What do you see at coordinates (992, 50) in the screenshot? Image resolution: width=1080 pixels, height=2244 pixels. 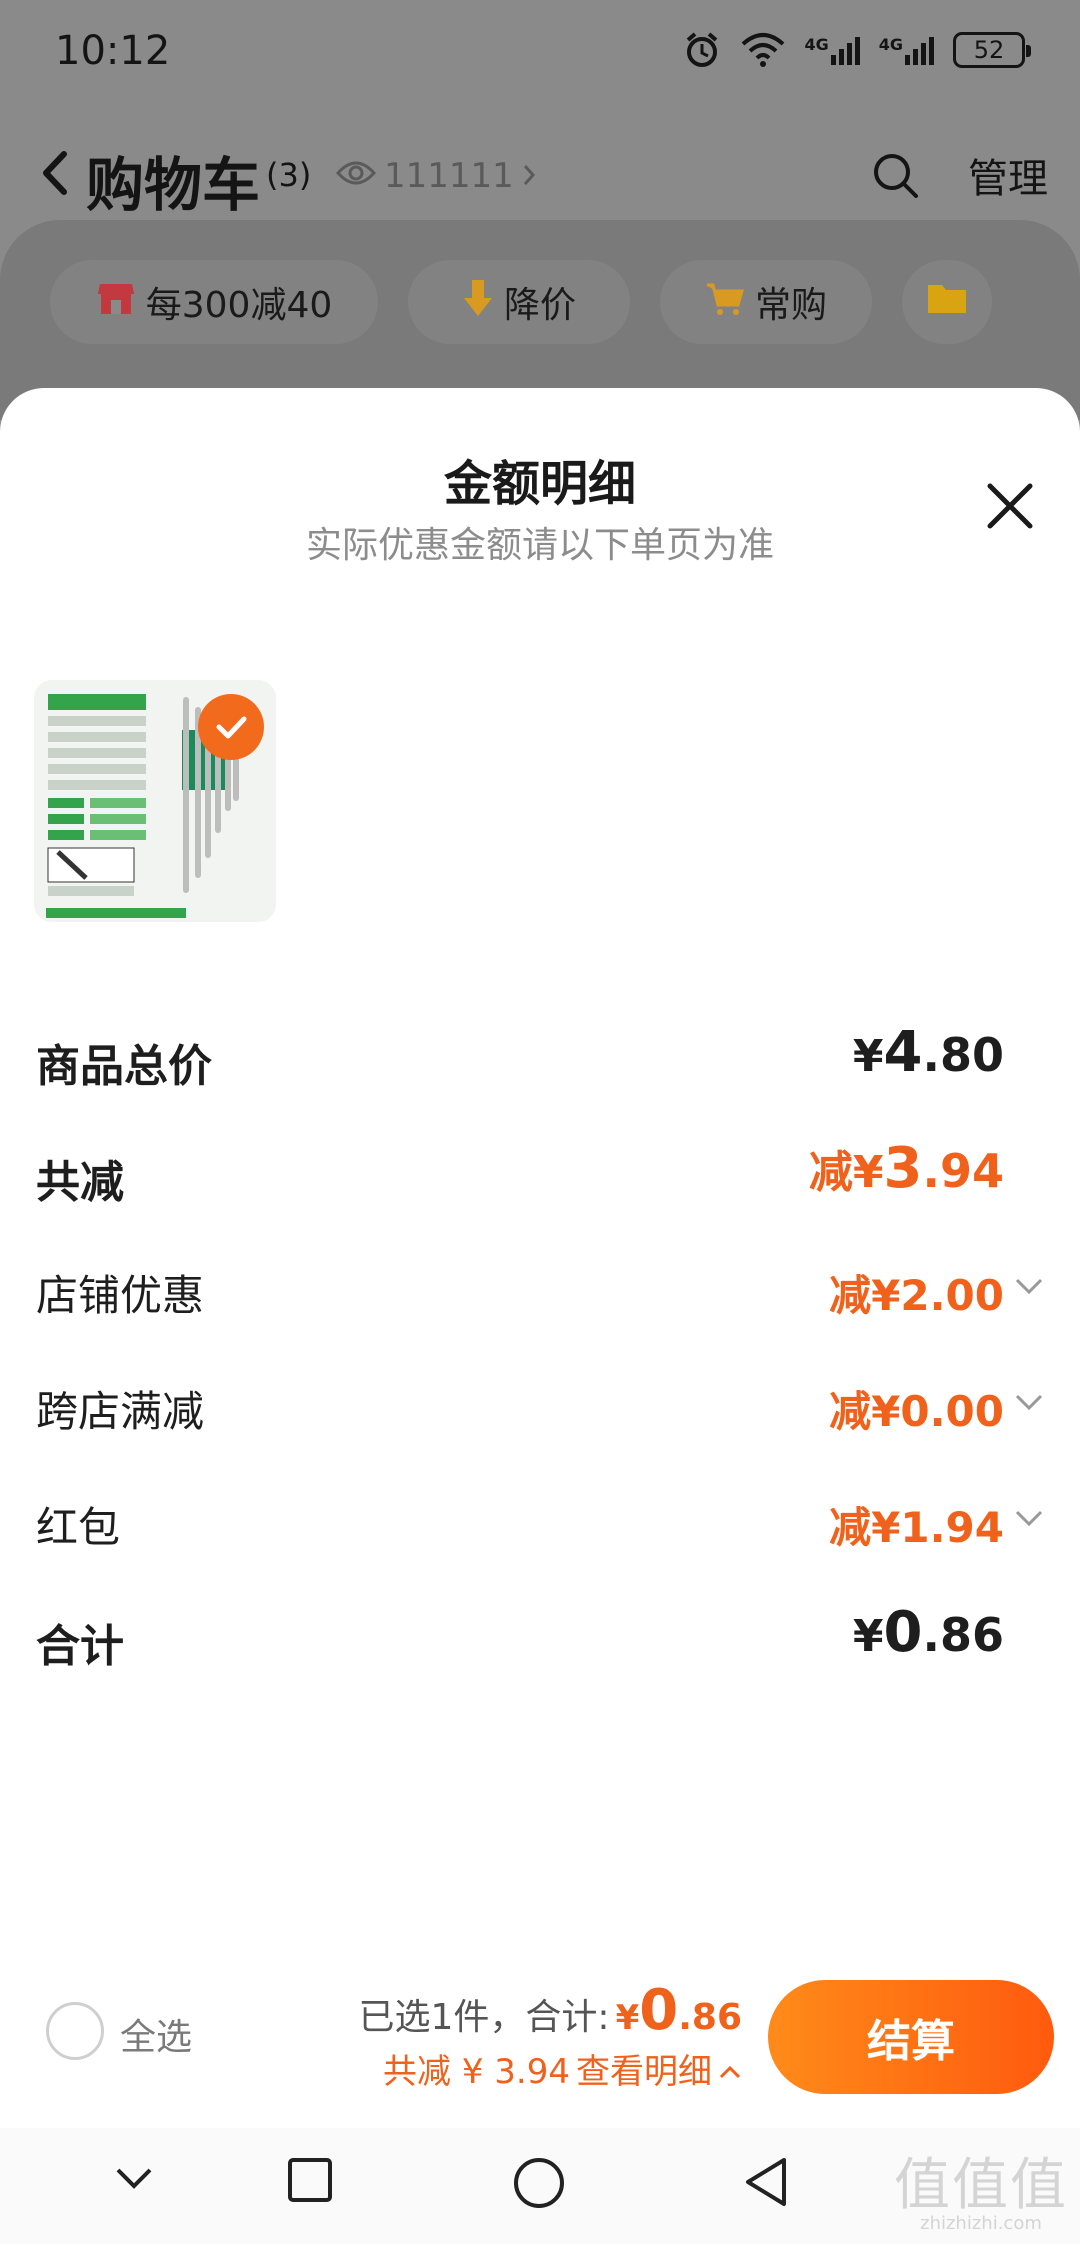 I see `battery-indicator: 52` at bounding box center [992, 50].